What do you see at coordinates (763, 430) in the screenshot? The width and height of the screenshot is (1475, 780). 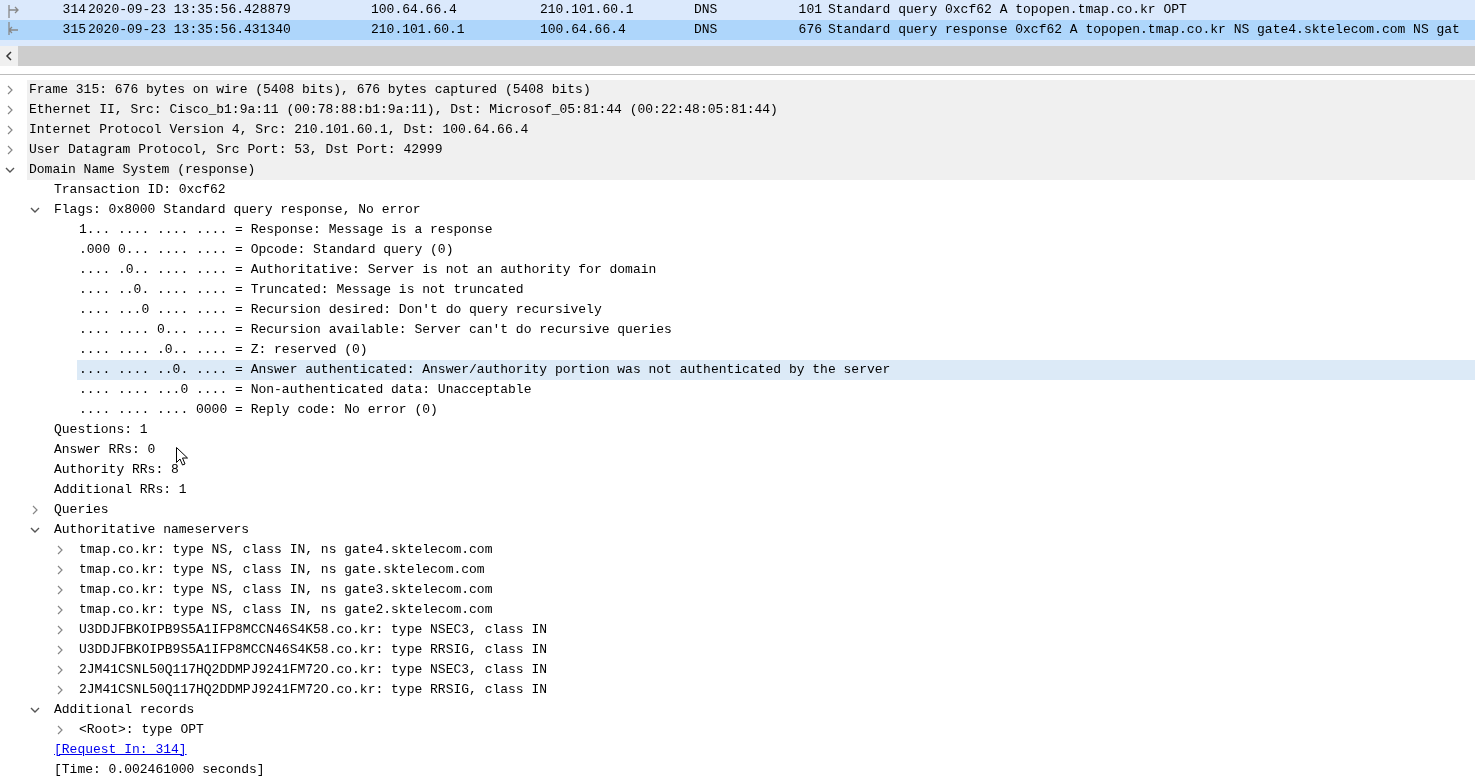 I see `tree-item: Questions: 1` at bounding box center [763, 430].